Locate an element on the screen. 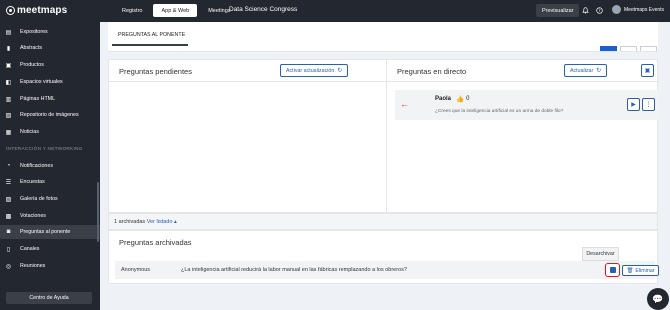 The width and height of the screenshot is (670, 310). question-author: Paola is located at coordinates (443, 99).